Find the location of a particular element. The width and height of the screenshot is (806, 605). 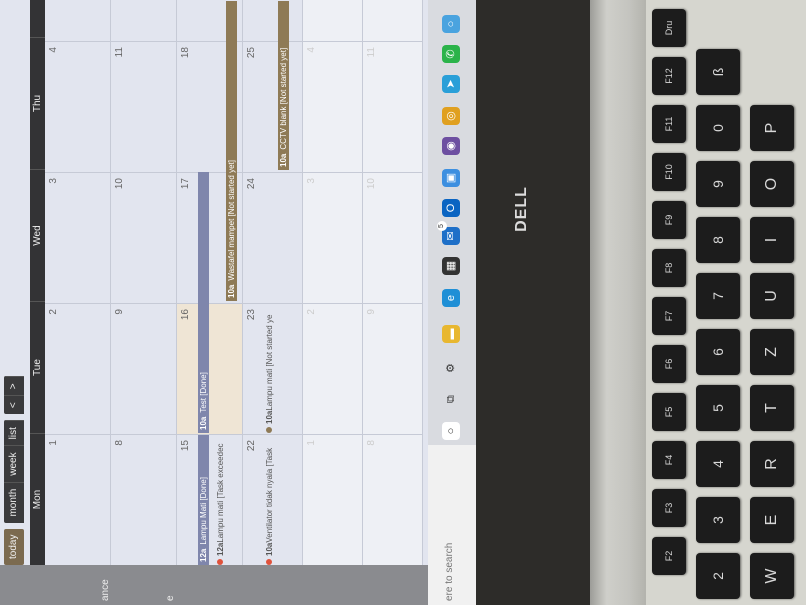

day-cell: 1 is located at coordinates (333, 499).